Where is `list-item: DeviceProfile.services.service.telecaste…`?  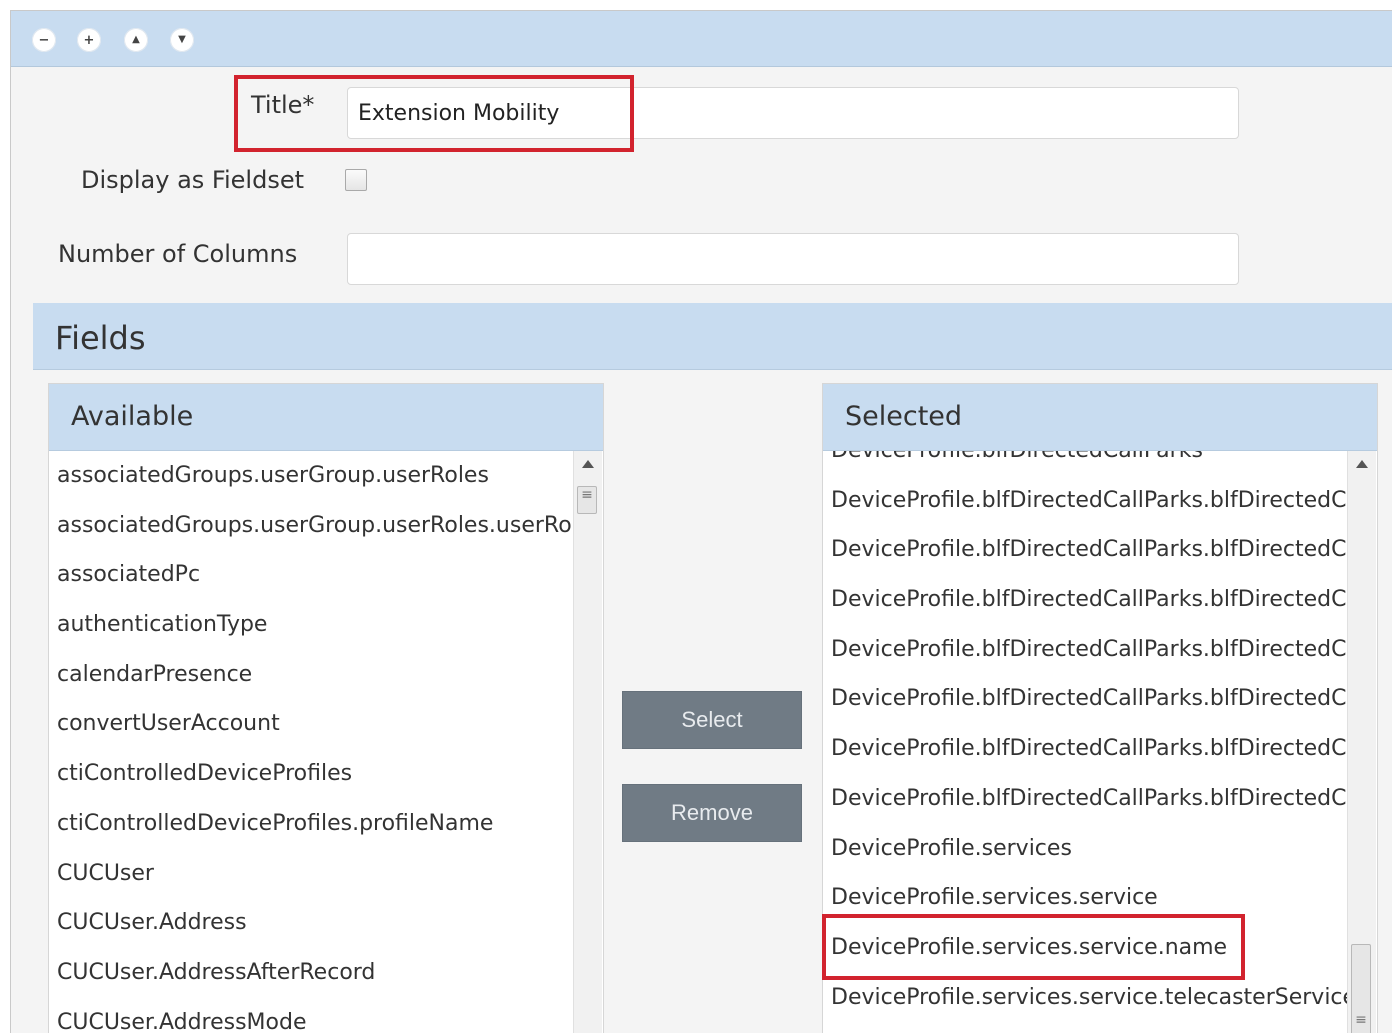 list-item: DeviceProfile.services.service.telecaste… is located at coordinates (1085, 998).